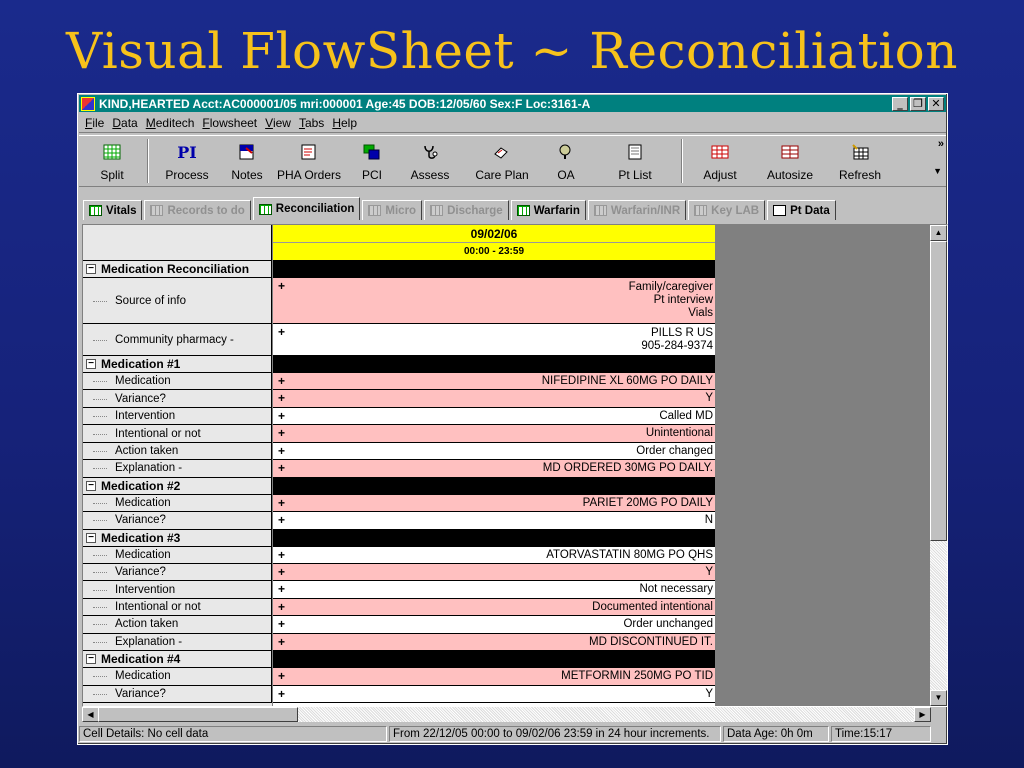 Image resolution: width=1024 pixels, height=768 pixels. What do you see at coordinates (720, 161) in the screenshot?
I see `adjust-button: Adjust` at bounding box center [720, 161].